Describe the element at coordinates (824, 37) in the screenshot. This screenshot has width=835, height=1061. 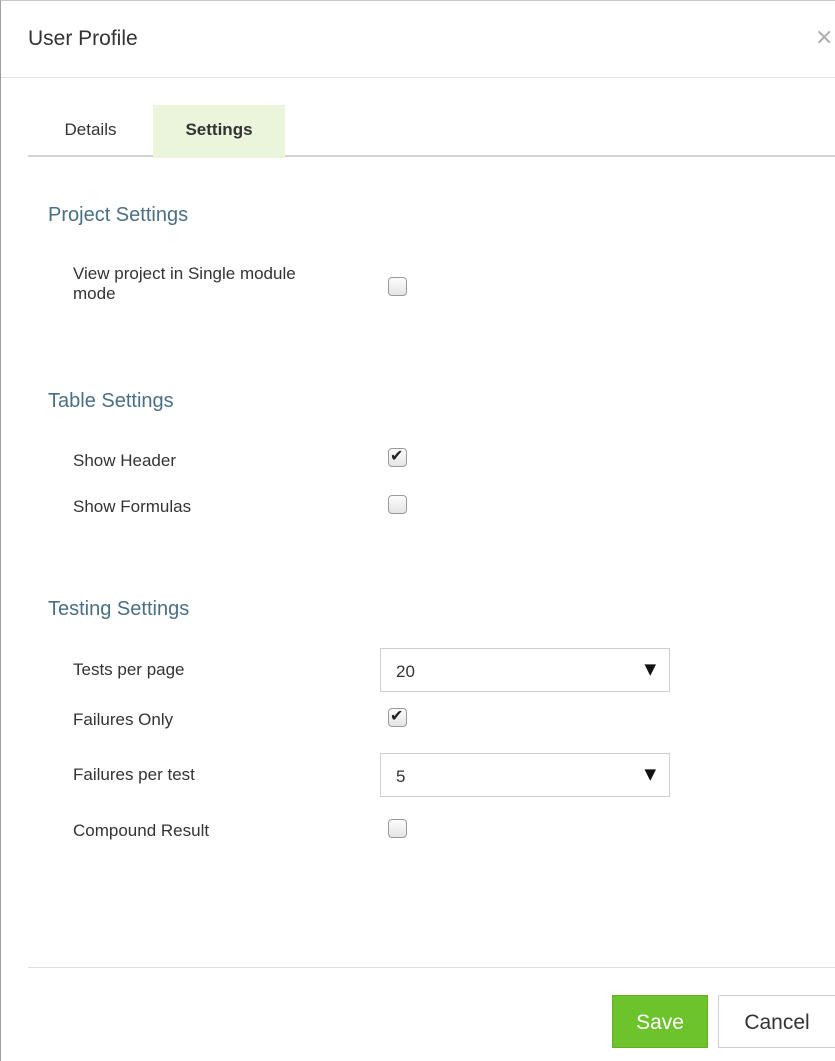
I see `close-icon: ×` at that location.